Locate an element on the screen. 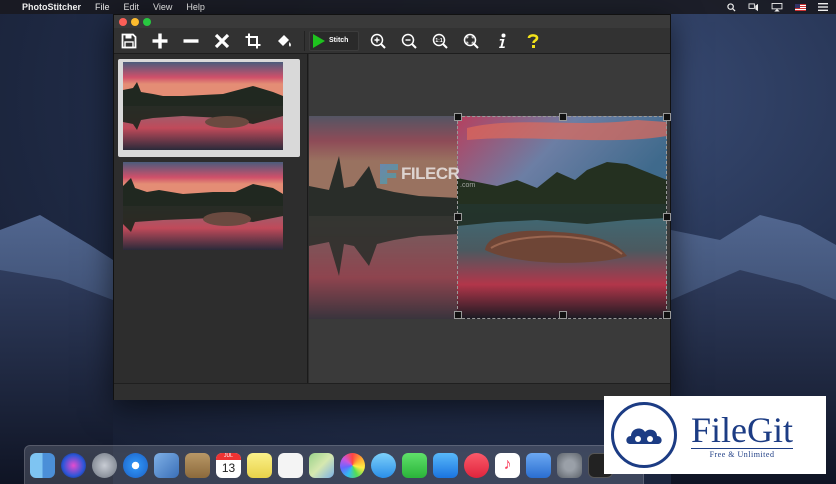  stitch-label: Stitch is located at coordinates (339, 40).